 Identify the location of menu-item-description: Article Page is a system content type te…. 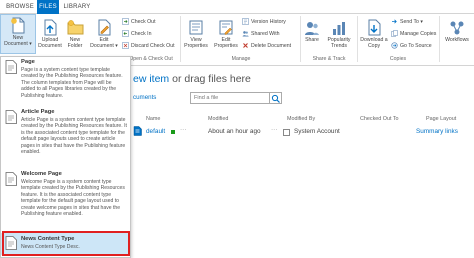
(74, 136).